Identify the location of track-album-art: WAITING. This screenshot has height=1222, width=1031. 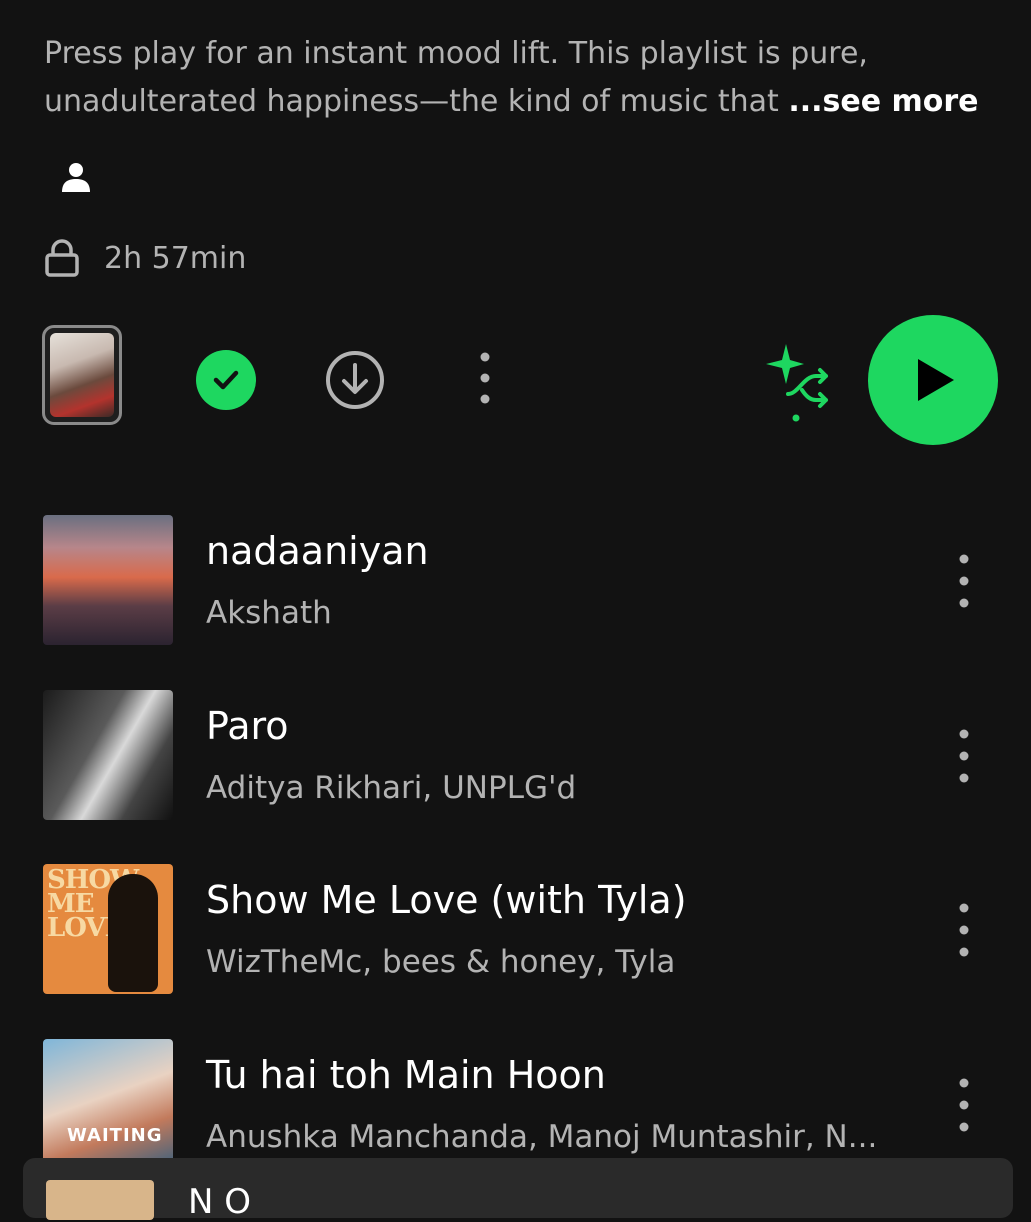
(108, 1104).